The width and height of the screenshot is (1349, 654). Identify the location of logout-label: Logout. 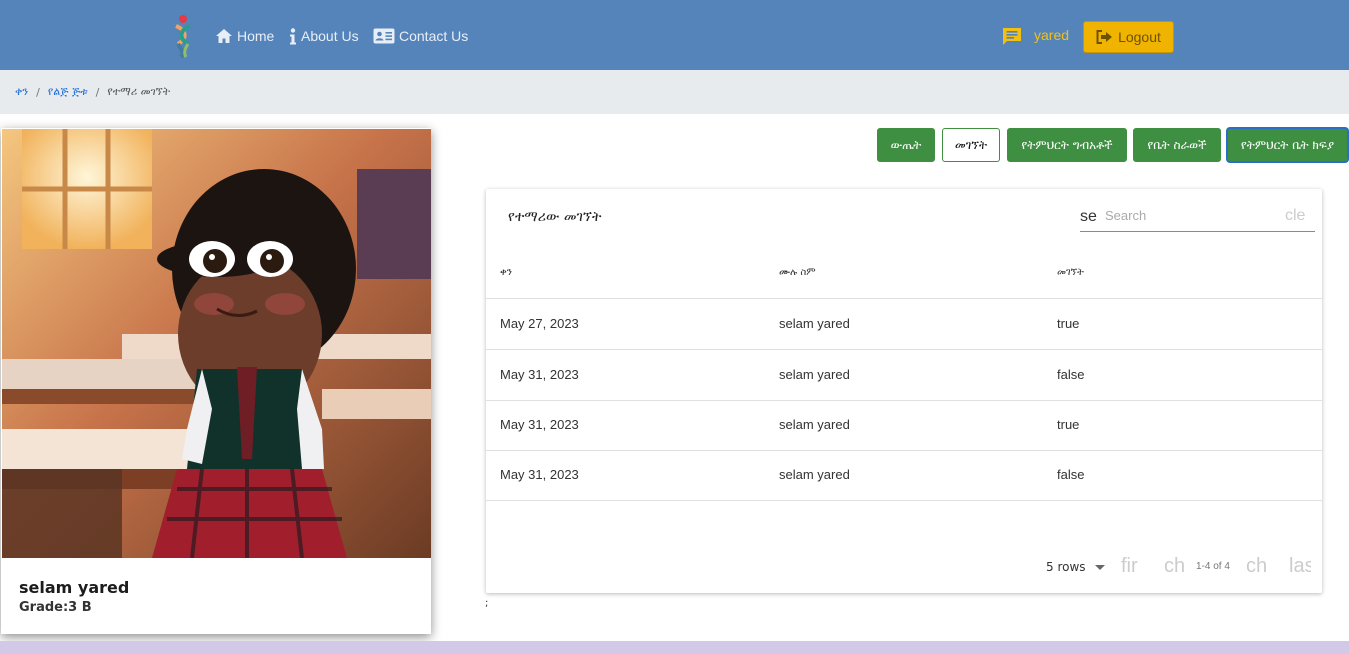
(1139, 37).